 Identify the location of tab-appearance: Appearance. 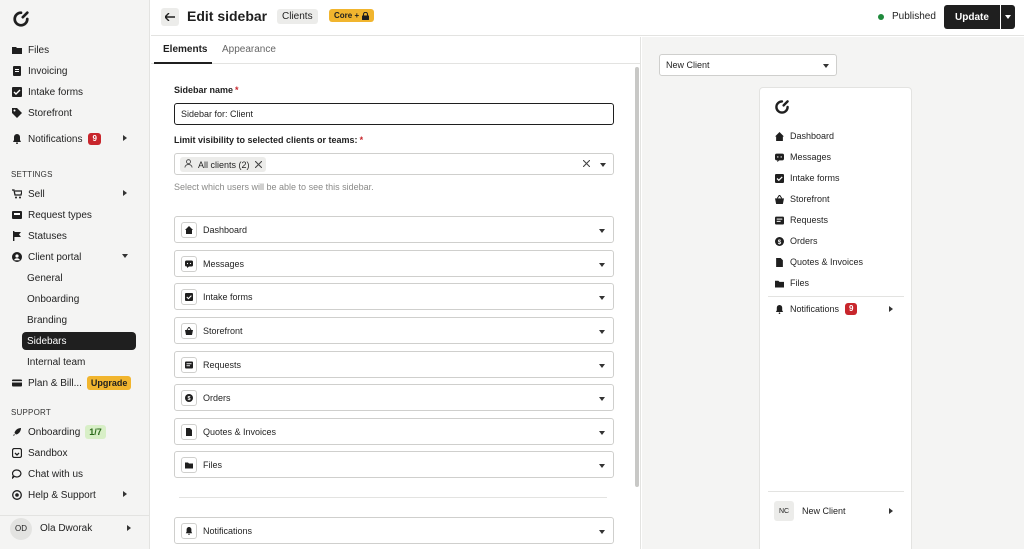
(249, 49).